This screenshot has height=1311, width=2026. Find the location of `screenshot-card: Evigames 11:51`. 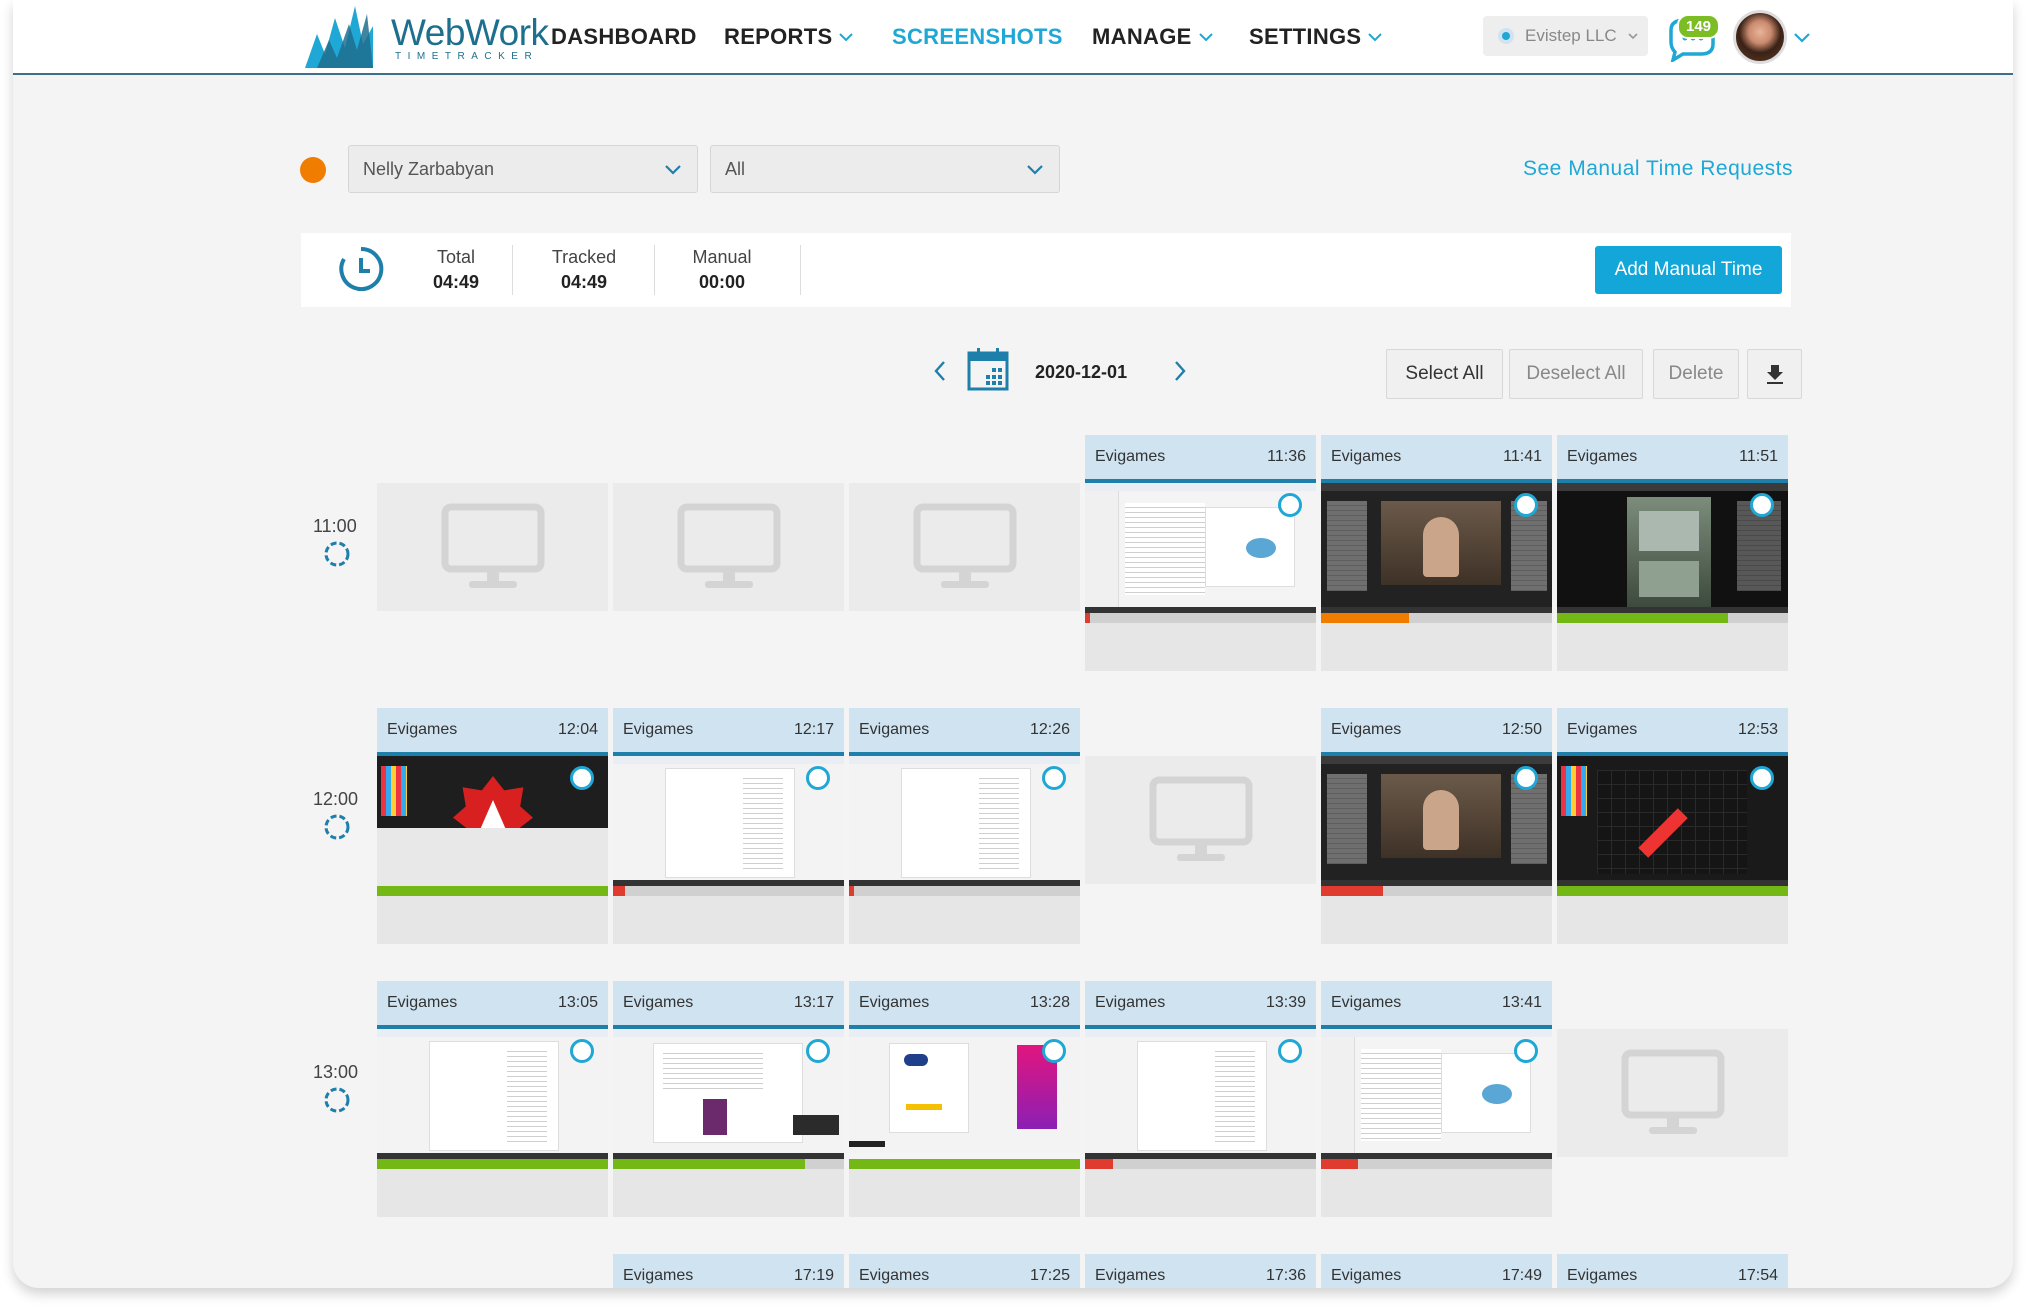

screenshot-card: Evigames 11:51 is located at coordinates (1672, 553).